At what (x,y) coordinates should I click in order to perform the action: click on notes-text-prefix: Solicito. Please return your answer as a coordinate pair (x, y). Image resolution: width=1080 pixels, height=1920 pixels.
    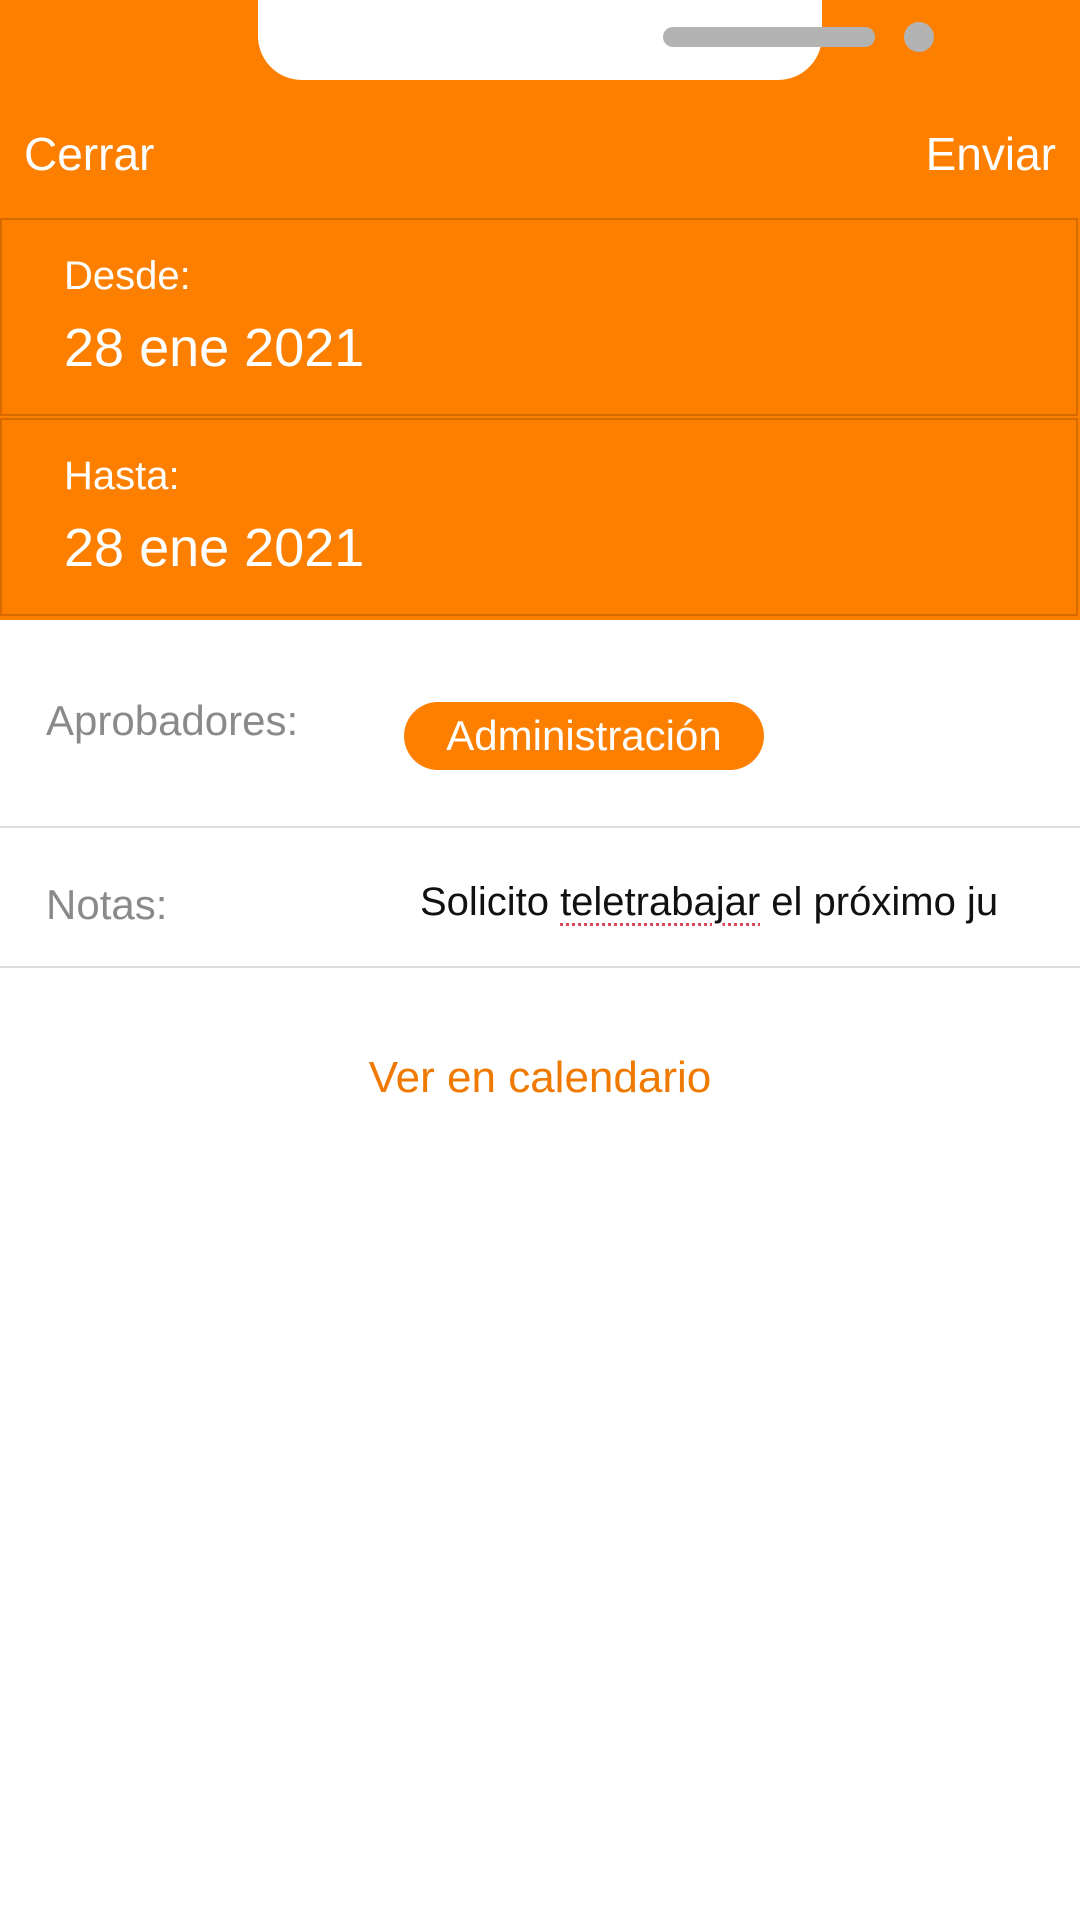
    Looking at the image, I should click on (490, 902).